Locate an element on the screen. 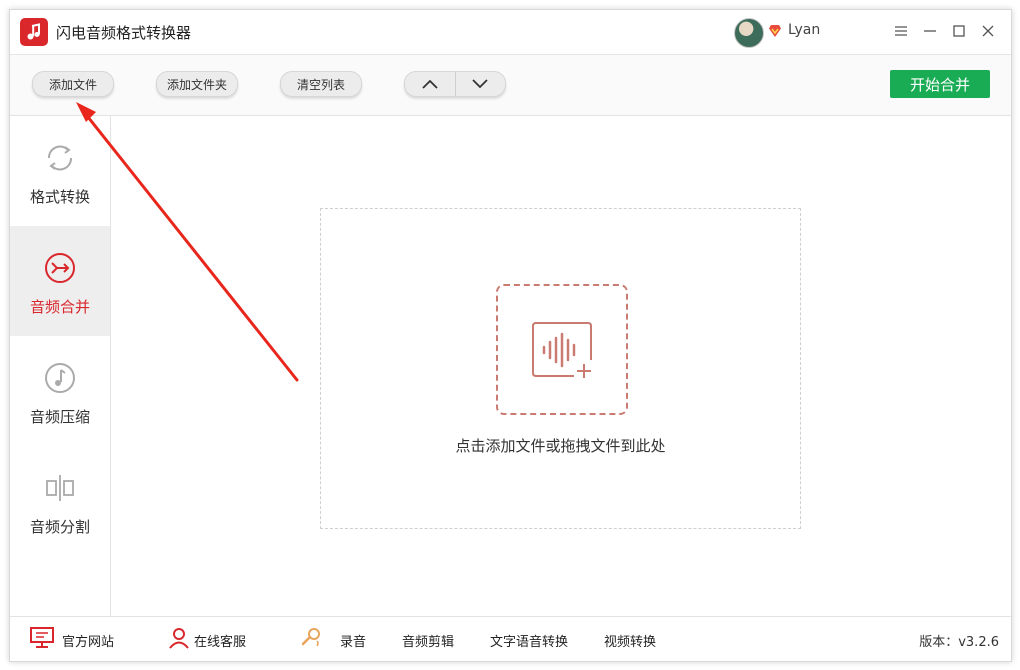  sidebar-item-audio-merge: 音频合并 is located at coordinates (60, 281).